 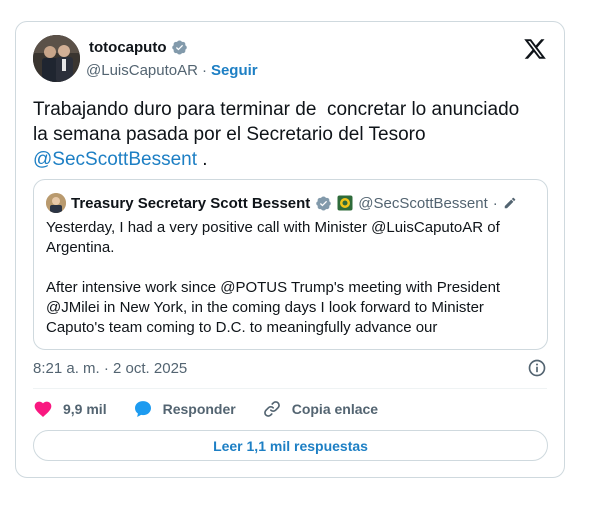 What do you see at coordinates (127, 47) in the screenshot?
I see `author-display-name: totocaputo` at bounding box center [127, 47].